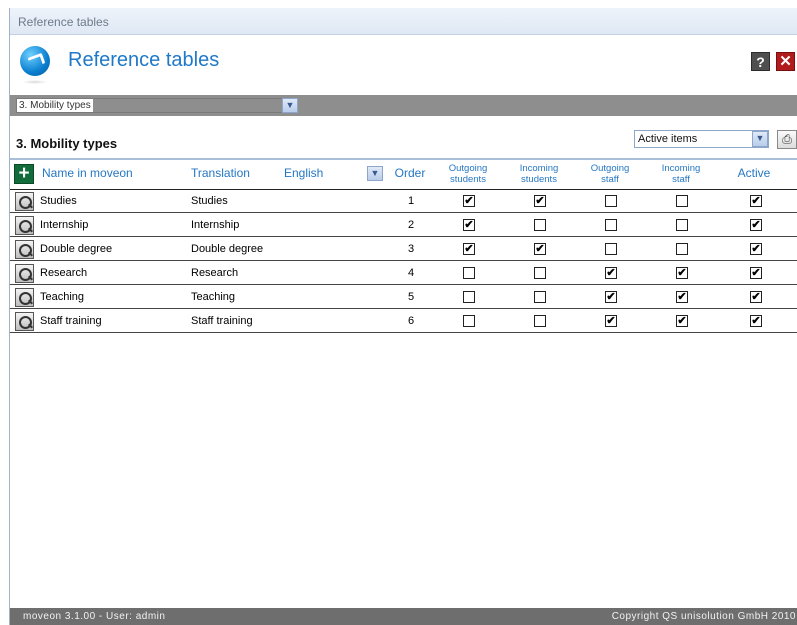 The width and height of the screenshot is (797, 625). What do you see at coordinates (220, 173) in the screenshot?
I see `column-header-translation: Translation` at bounding box center [220, 173].